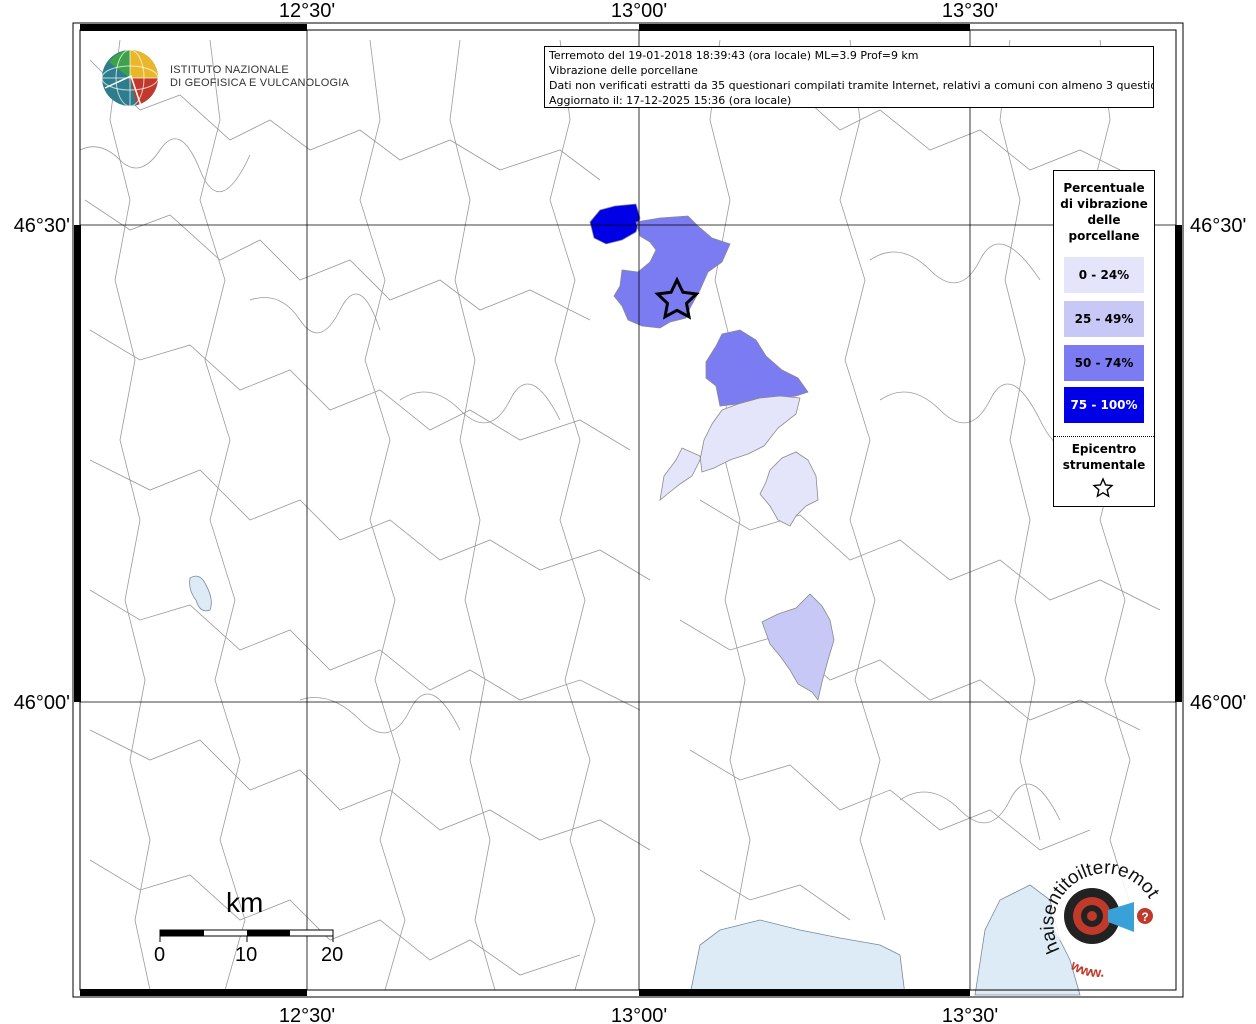  Describe the element at coordinates (1218, 703) in the screenshot. I see `right-lat-label: 46°00'` at that location.